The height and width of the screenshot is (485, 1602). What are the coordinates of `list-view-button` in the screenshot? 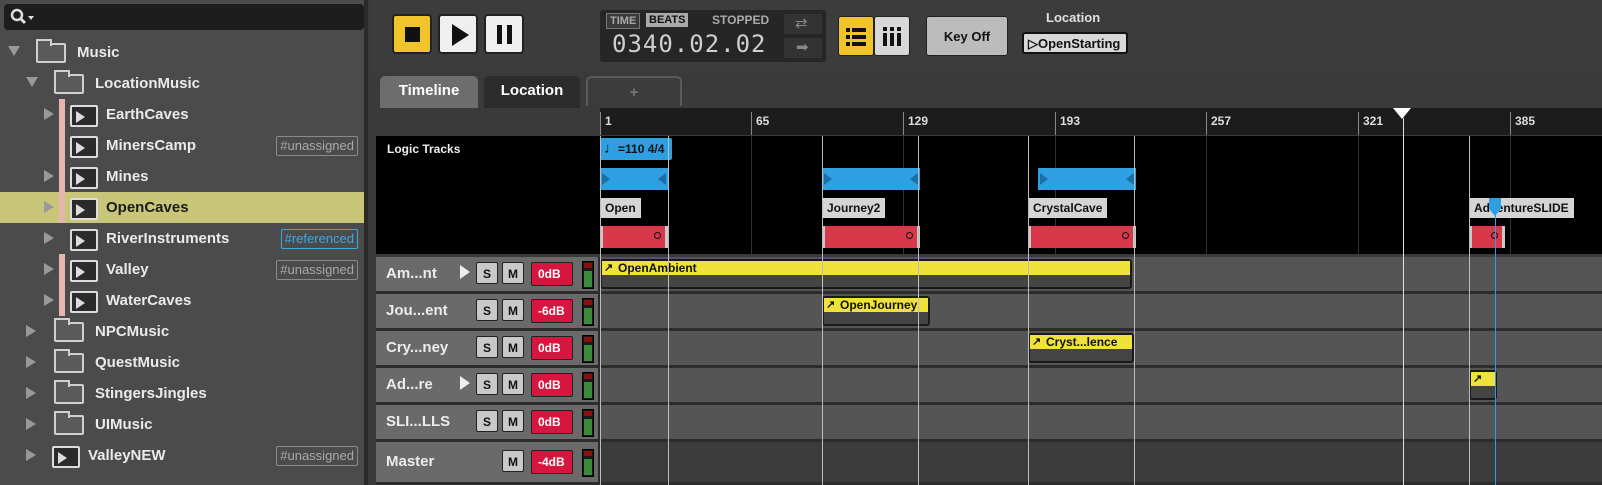 It's located at (856, 36).